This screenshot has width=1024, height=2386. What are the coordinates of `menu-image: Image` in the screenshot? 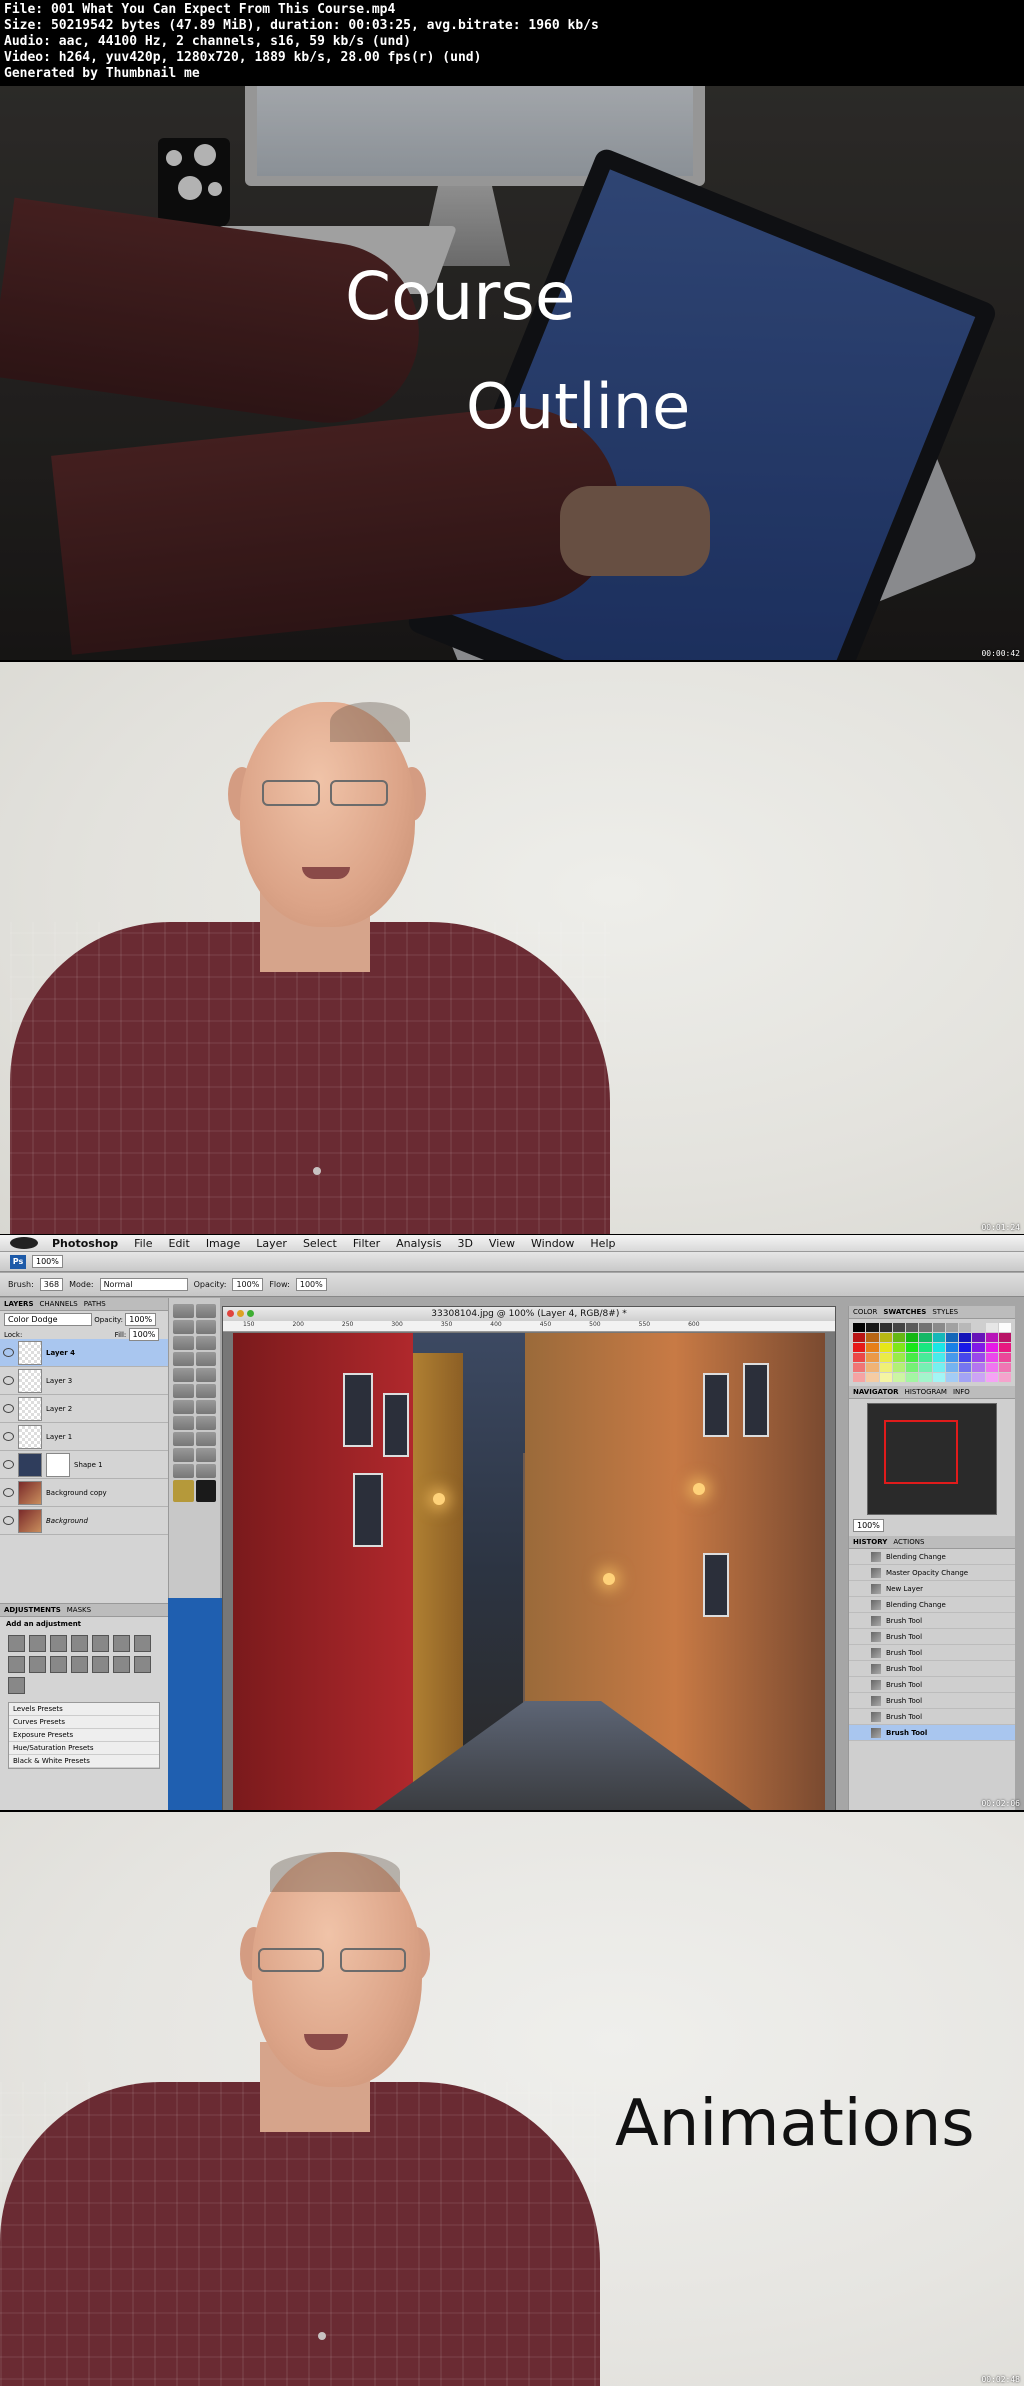 It's located at (223, 1243).